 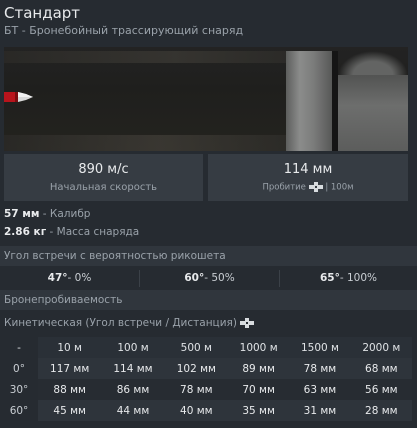 What do you see at coordinates (103, 187) in the screenshot?
I see `velocity-label: Начальная скорость` at bounding box center [103, 187].